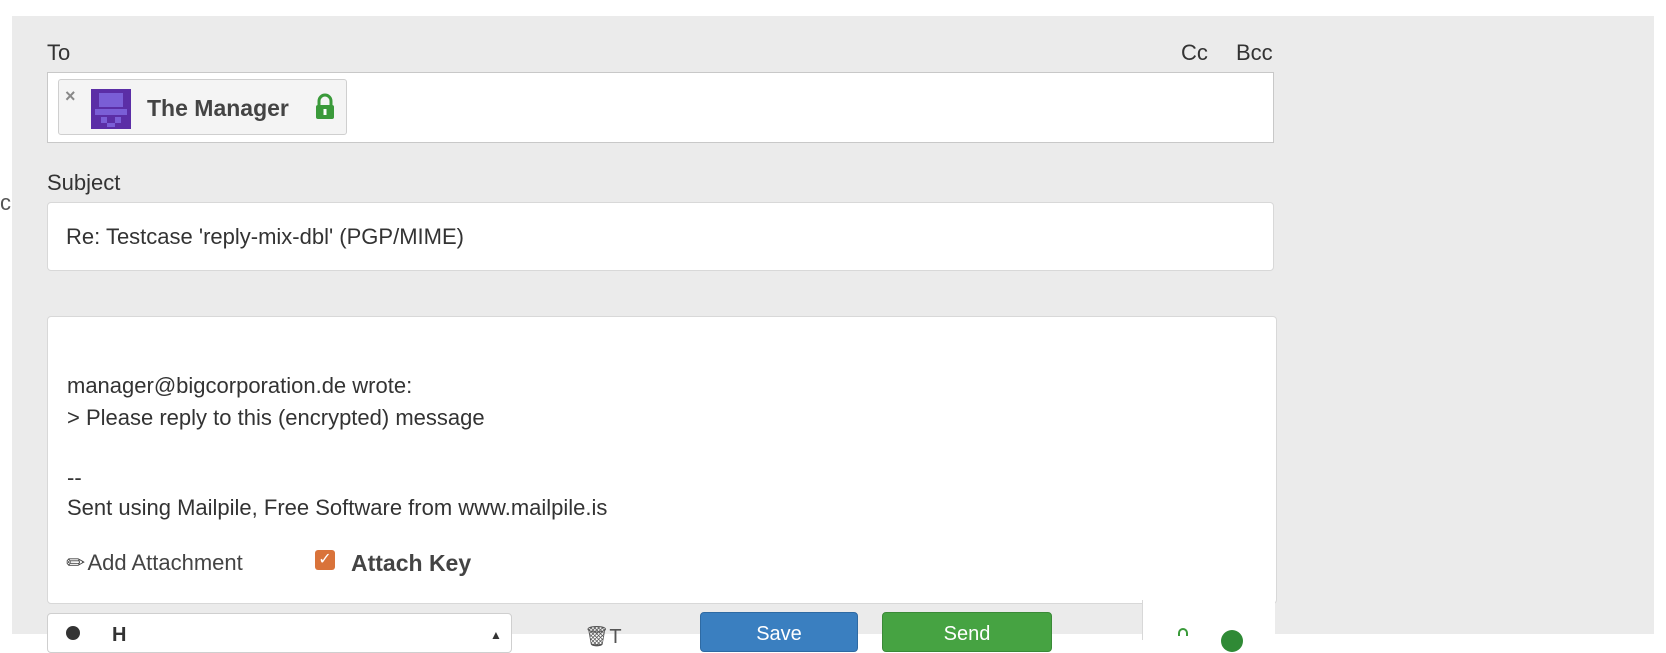 The height and width of the screenshot is (653, 1666). What do you see at coordinates (119, 635) in the screenshot?
I see `from-identity-text: H` at bounding box center [119, 635].